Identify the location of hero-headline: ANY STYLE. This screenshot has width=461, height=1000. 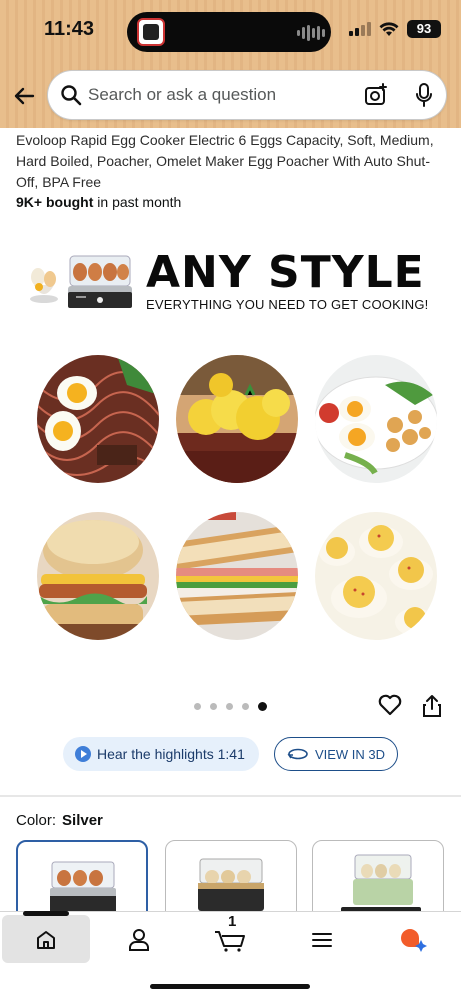
(285, 272).